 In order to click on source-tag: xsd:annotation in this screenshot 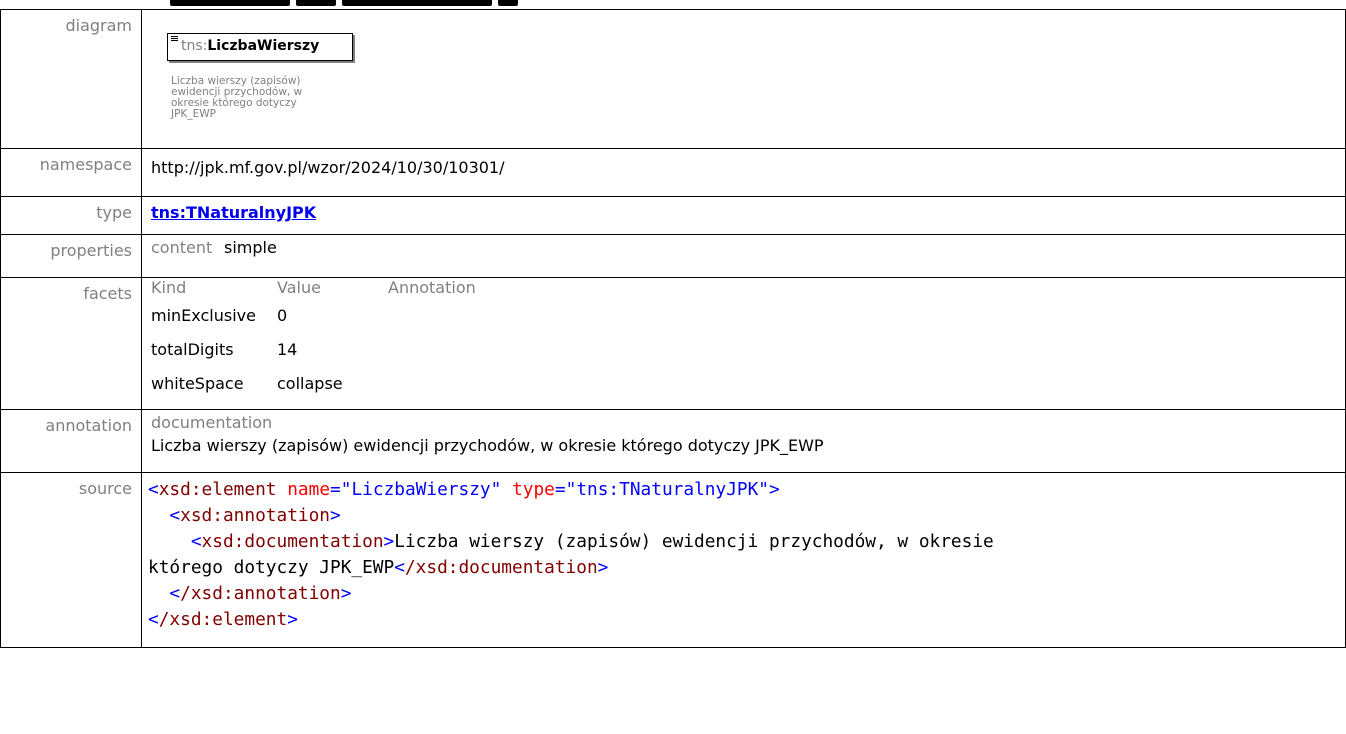, I will do `click(255, 515)`.